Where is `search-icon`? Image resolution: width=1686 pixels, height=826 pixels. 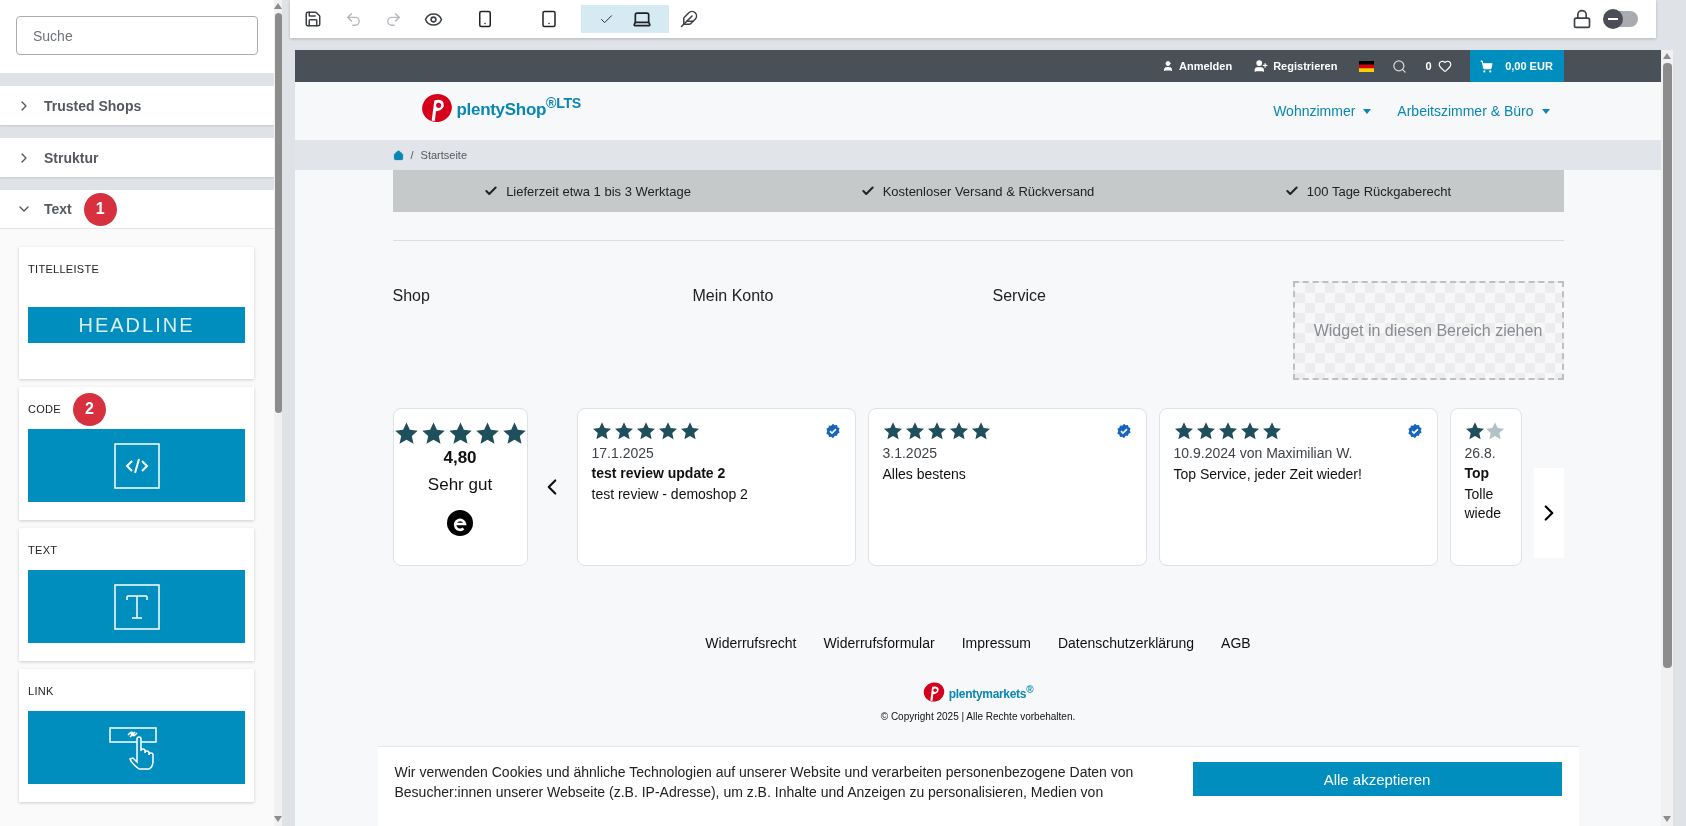 search-icon is located at coordinates (1400, 66).